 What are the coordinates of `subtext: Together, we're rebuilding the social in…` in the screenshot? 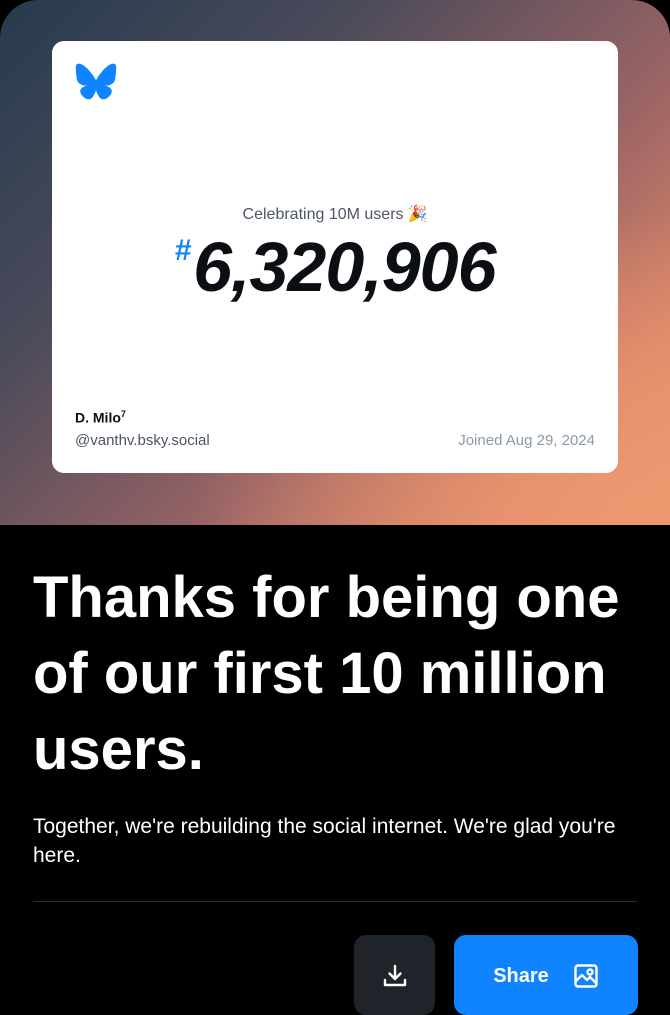 It's located at (324, 841).